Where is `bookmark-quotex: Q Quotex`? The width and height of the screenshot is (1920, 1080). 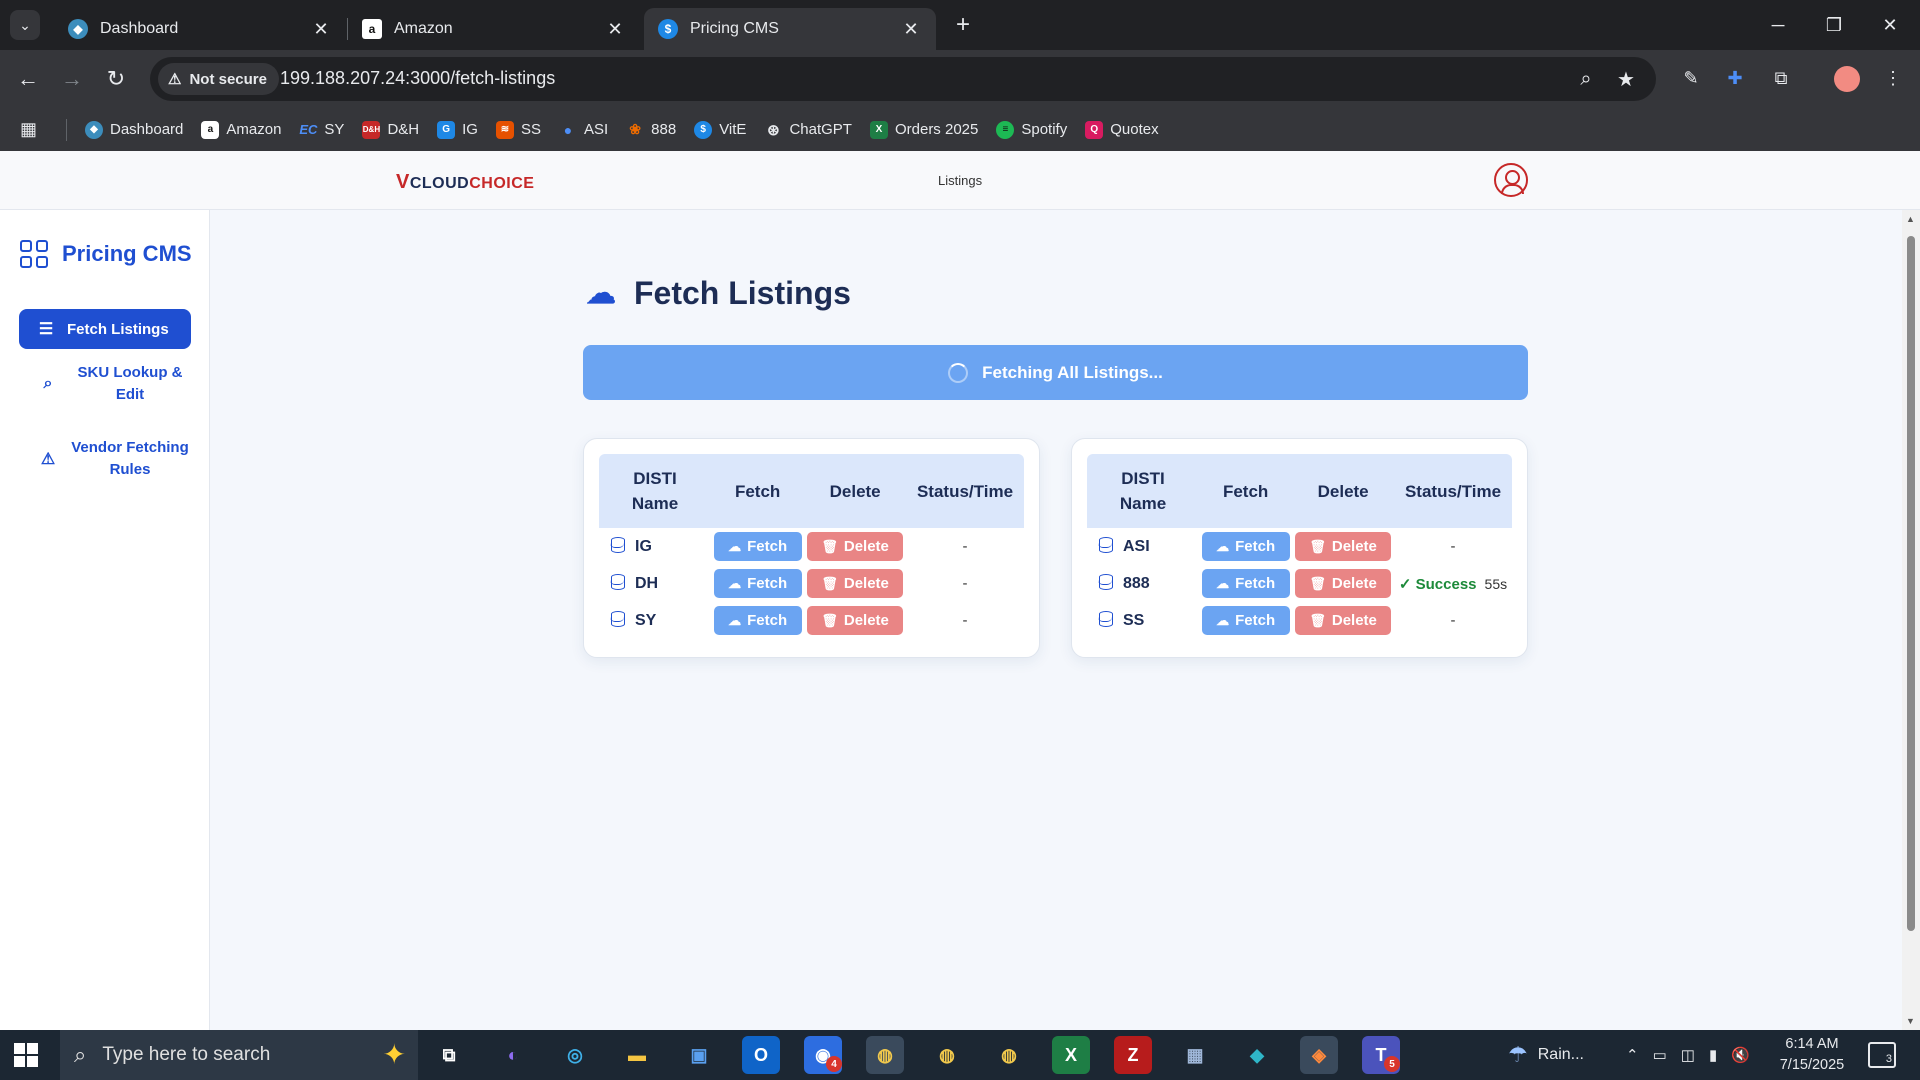
bookmark-quotex: Q Quotex is located at coordinates (1122, 129).